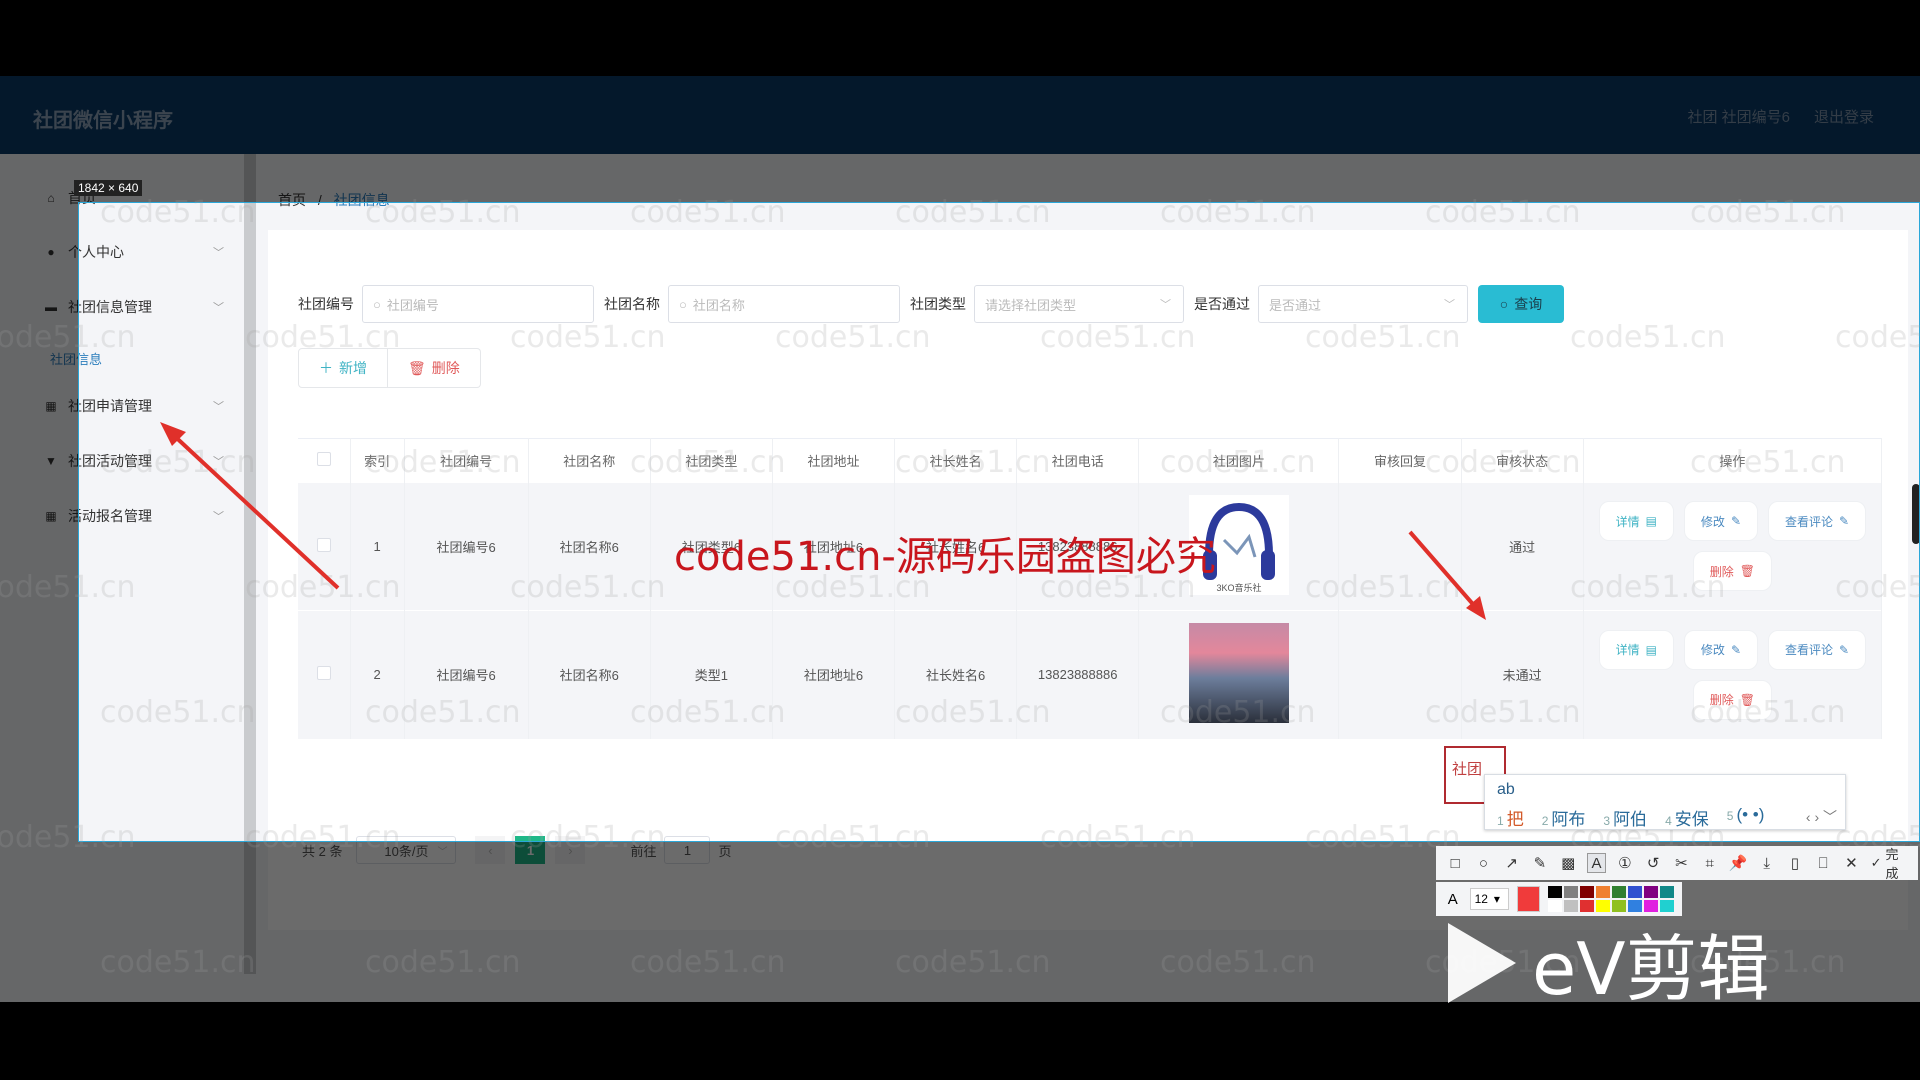 The image size is (1920, 1080). What do you see at coordinates (1795, 863) in the screenshot?
I see `long-screenshot-icon: ▯` at bounding box center [1795, 863].